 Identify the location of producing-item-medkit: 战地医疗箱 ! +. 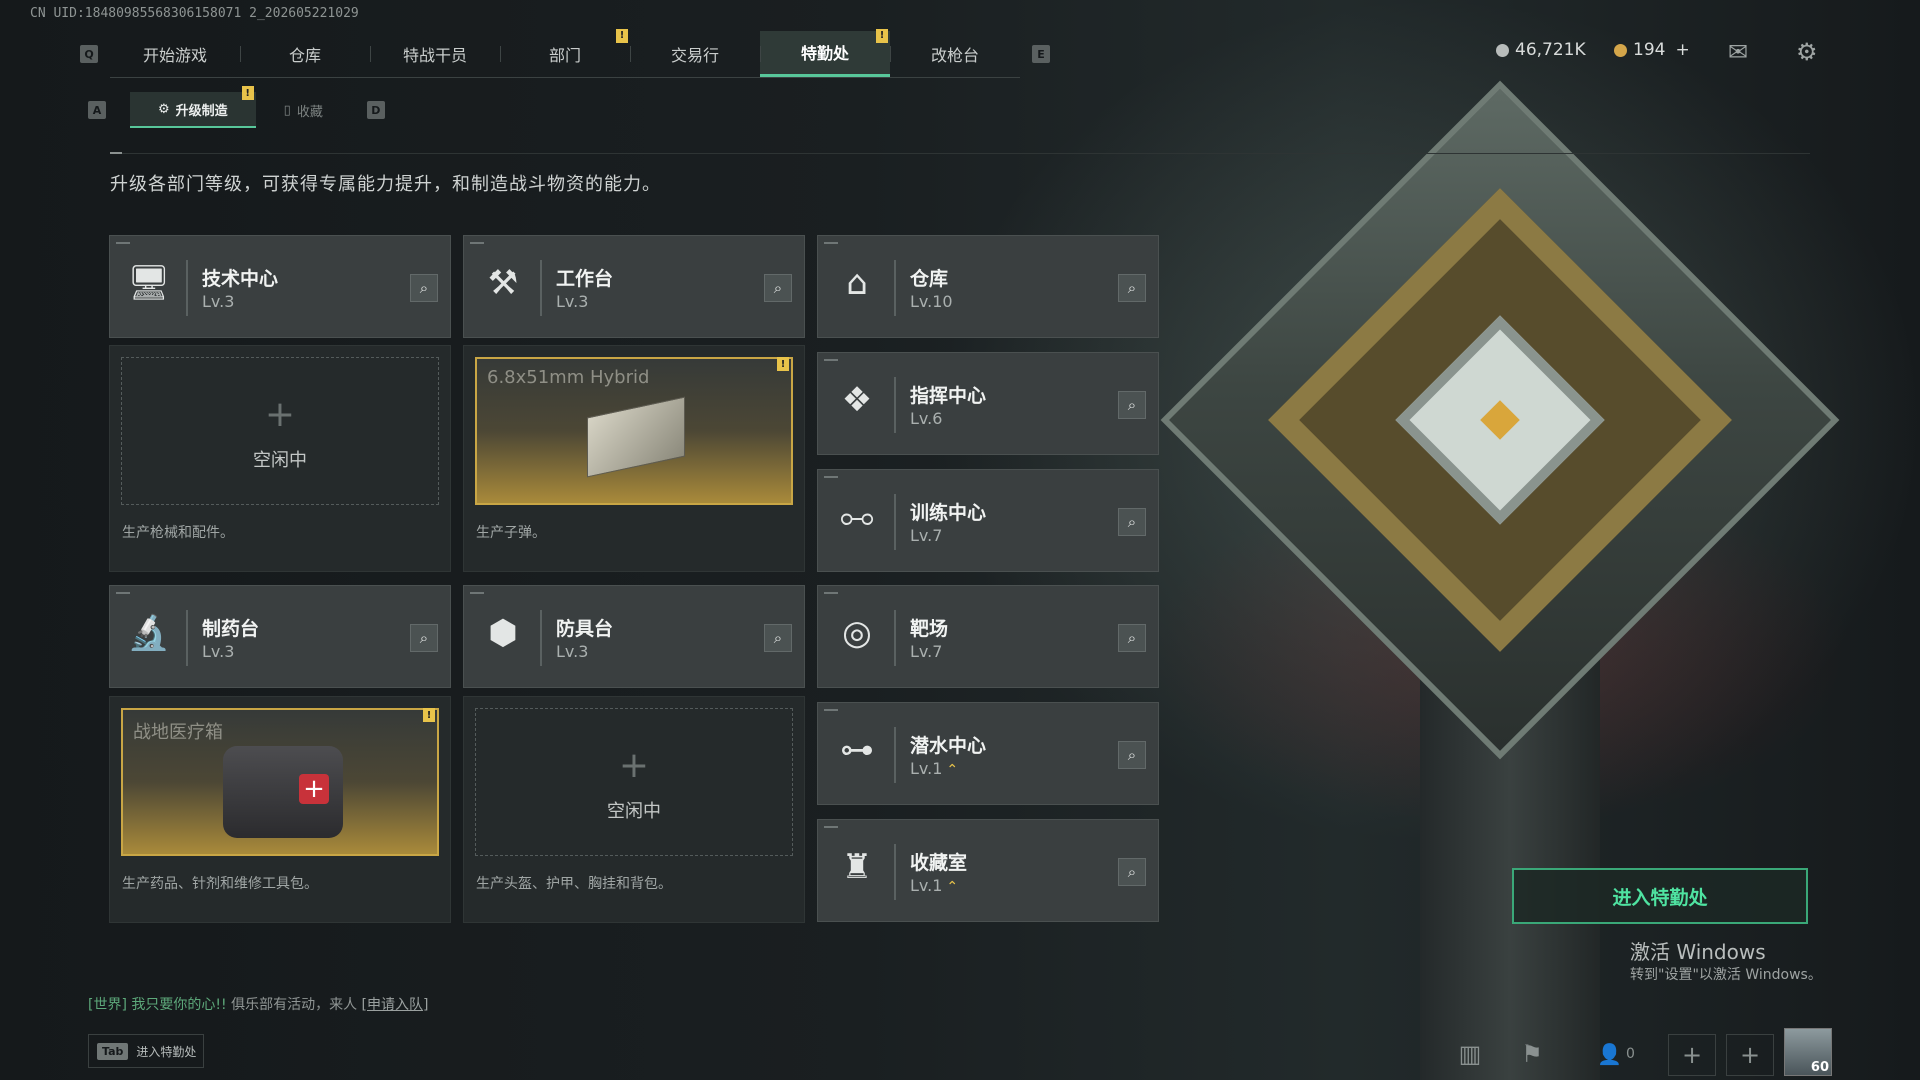
(280, 782).